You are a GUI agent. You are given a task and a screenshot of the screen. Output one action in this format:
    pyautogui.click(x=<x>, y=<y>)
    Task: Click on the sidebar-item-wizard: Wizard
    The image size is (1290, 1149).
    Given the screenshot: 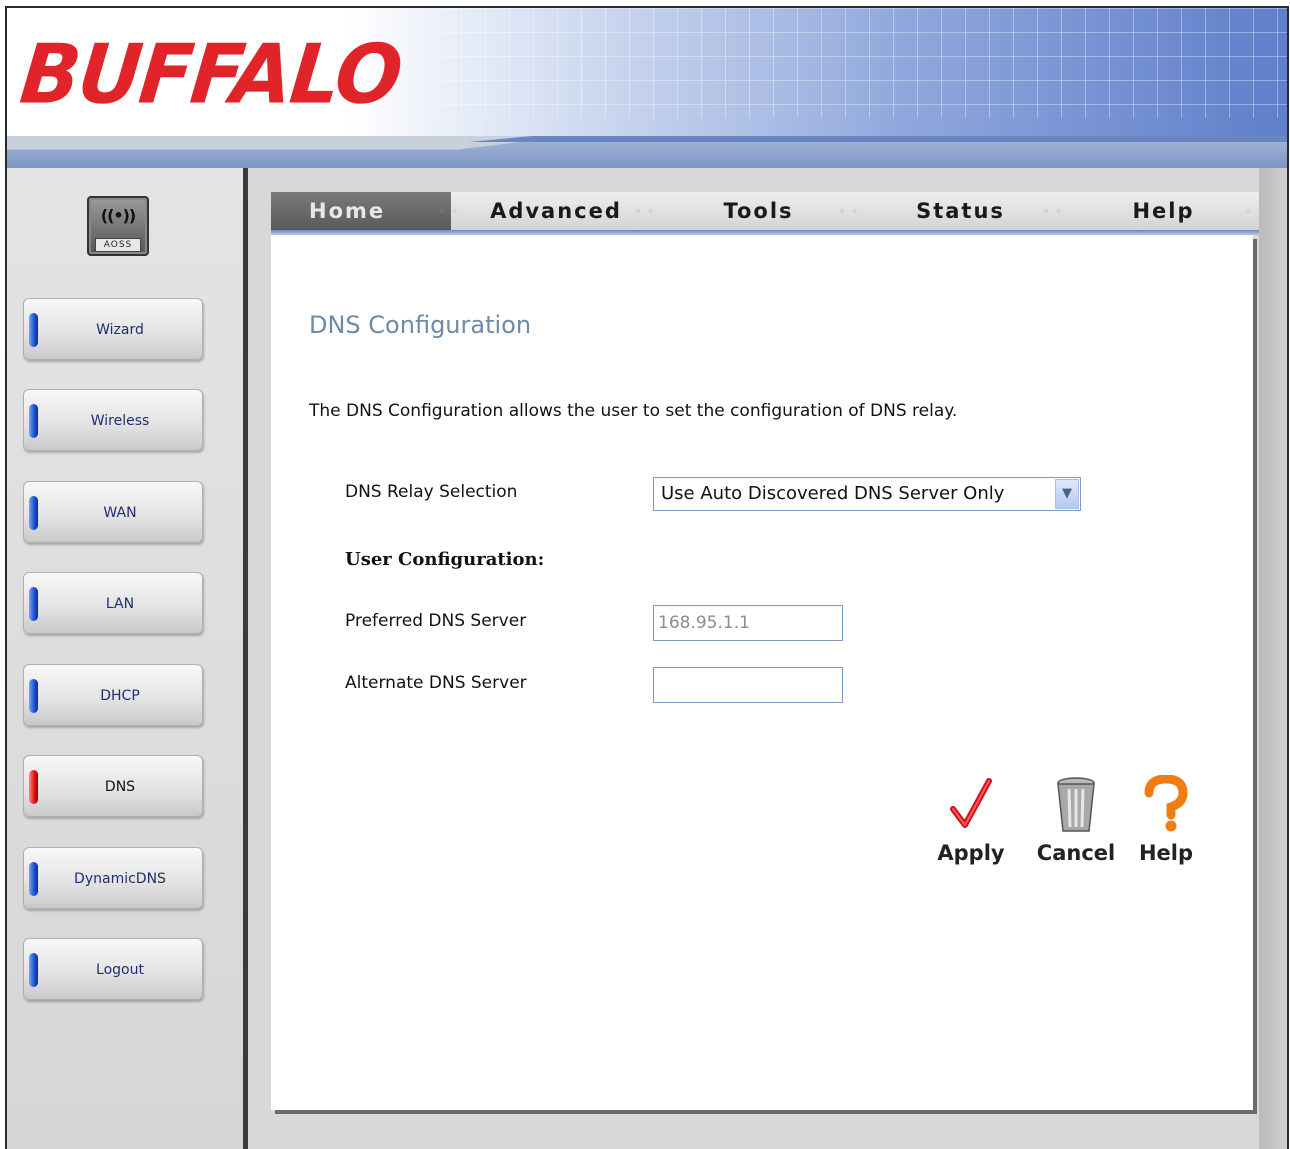 What is the action you would take?
    pyautogui.click(x=113, y=329)
    